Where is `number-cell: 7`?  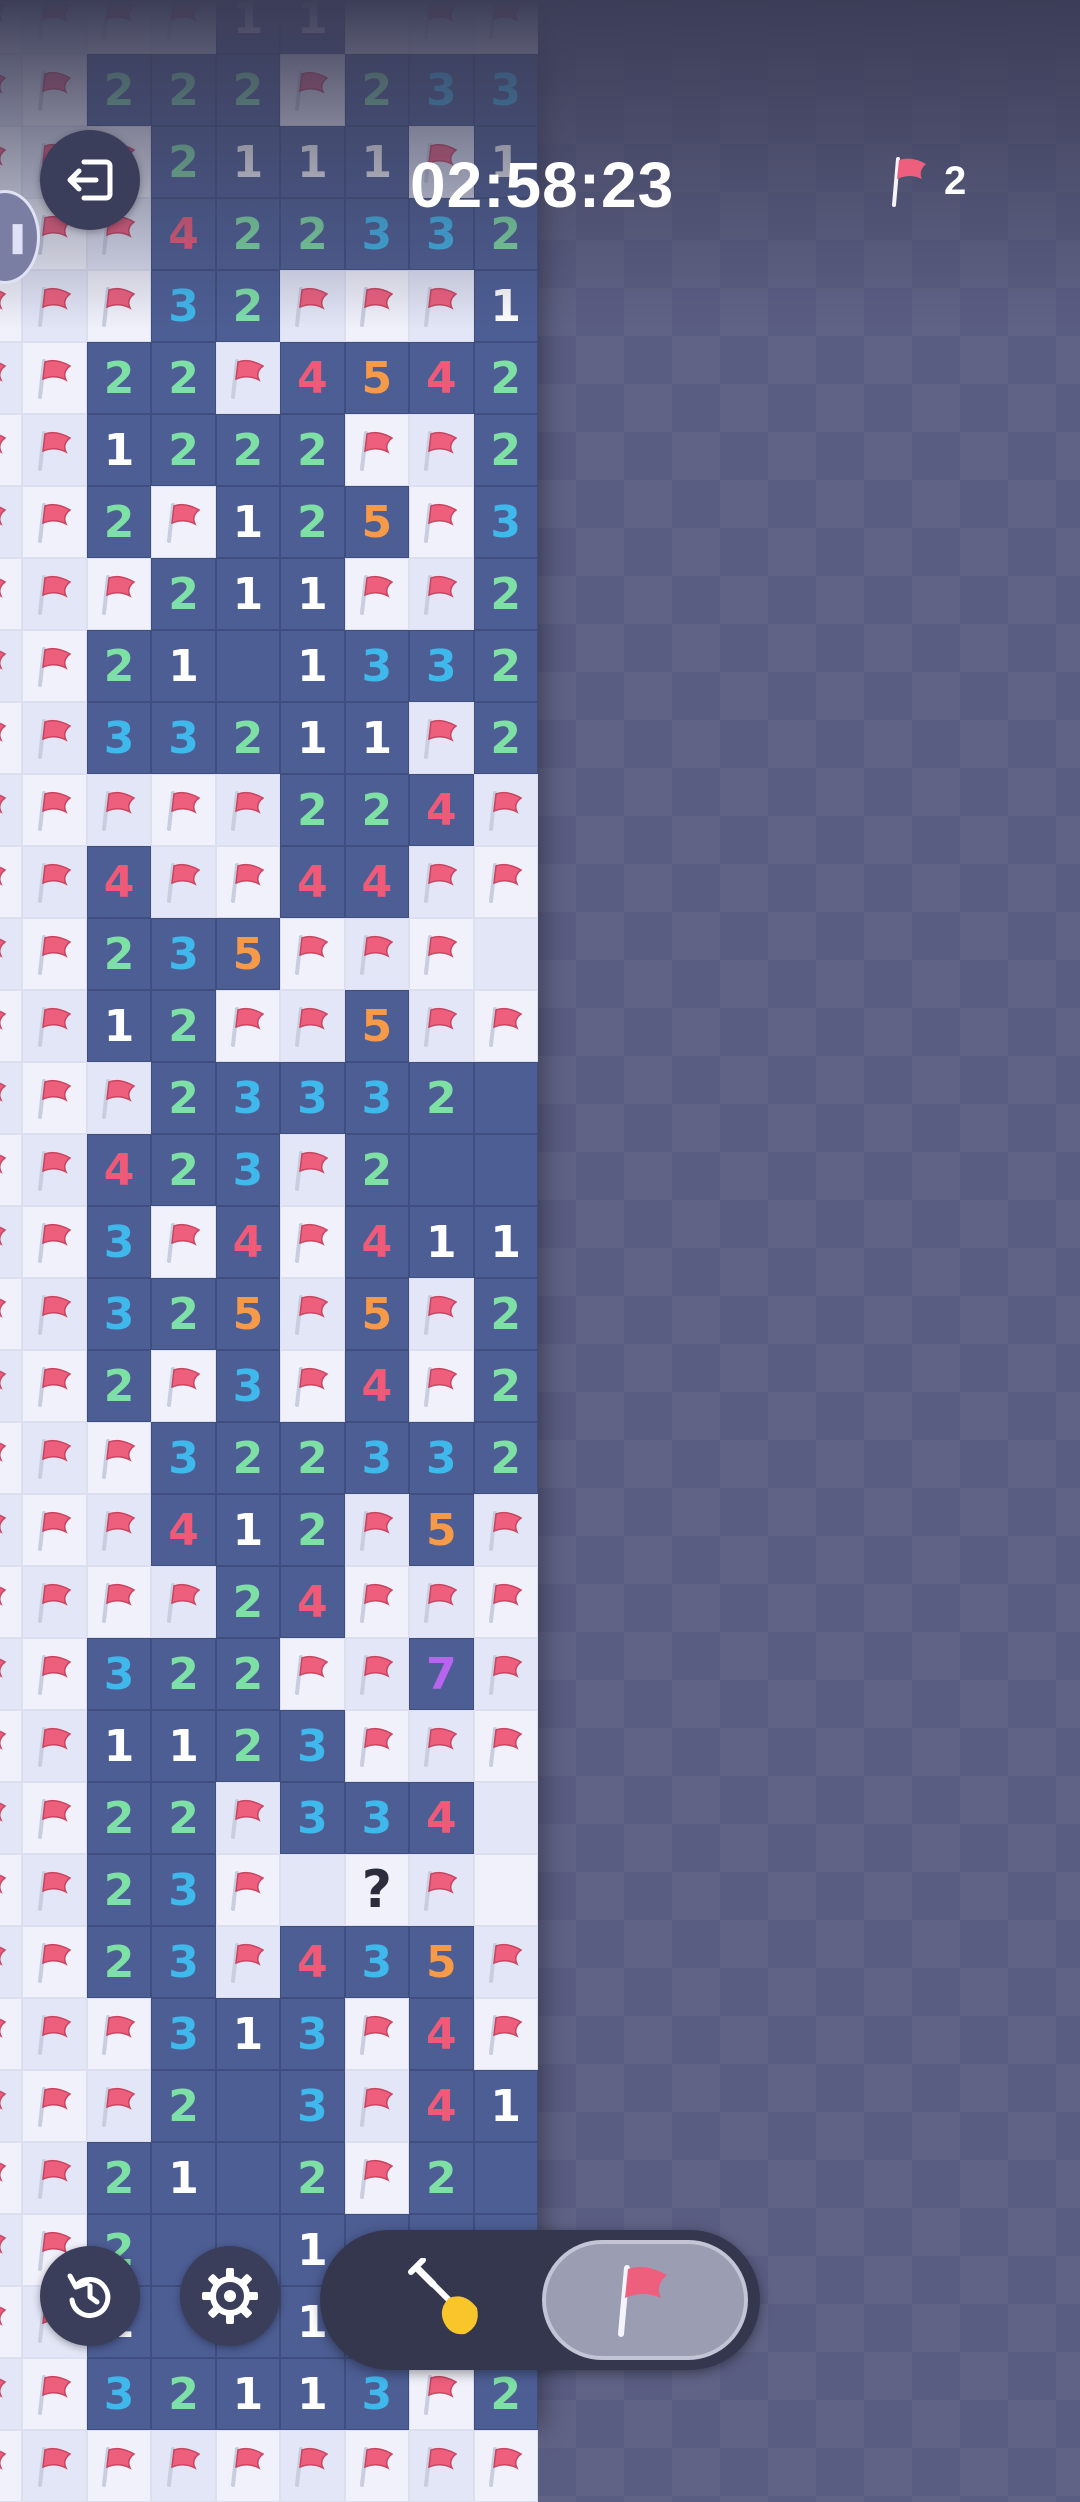
number-cell: 7 is located at coordinates (441, 1674).